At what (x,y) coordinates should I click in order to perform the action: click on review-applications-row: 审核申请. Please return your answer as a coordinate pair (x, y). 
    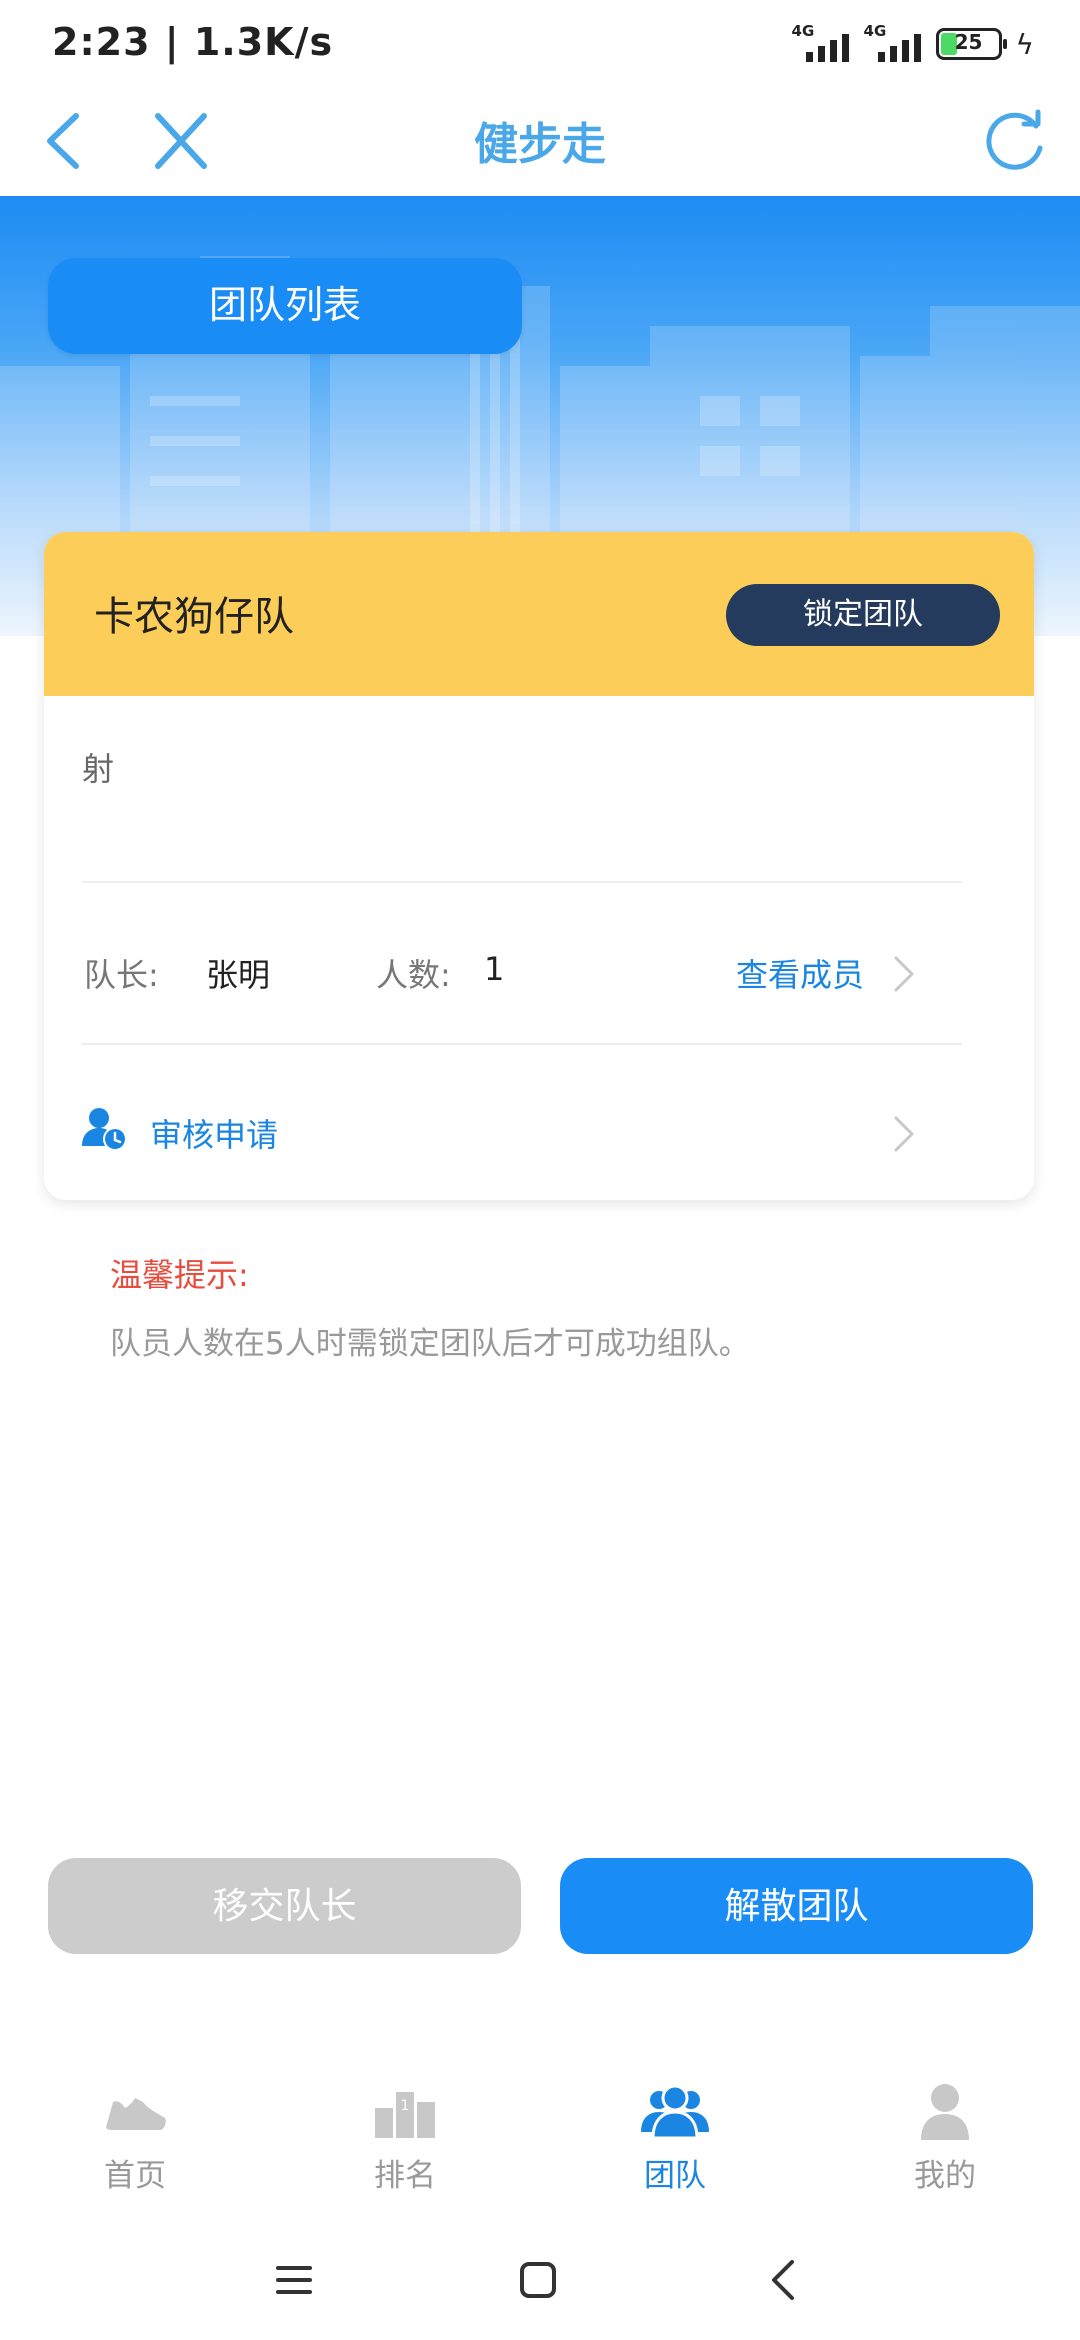
    Looking at the image, I should click on (539, 1139).